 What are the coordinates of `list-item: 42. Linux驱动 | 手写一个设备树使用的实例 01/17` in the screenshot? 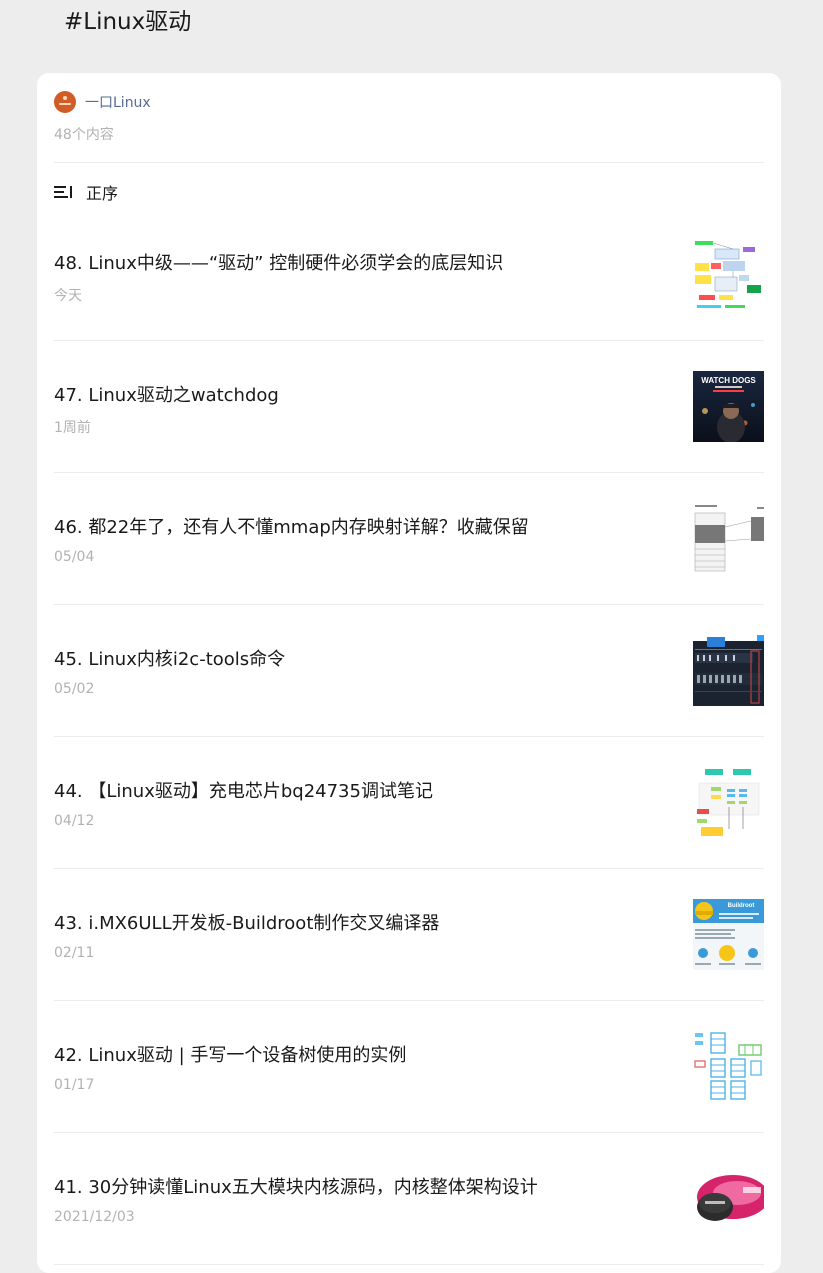 It's located at (409, 1067).